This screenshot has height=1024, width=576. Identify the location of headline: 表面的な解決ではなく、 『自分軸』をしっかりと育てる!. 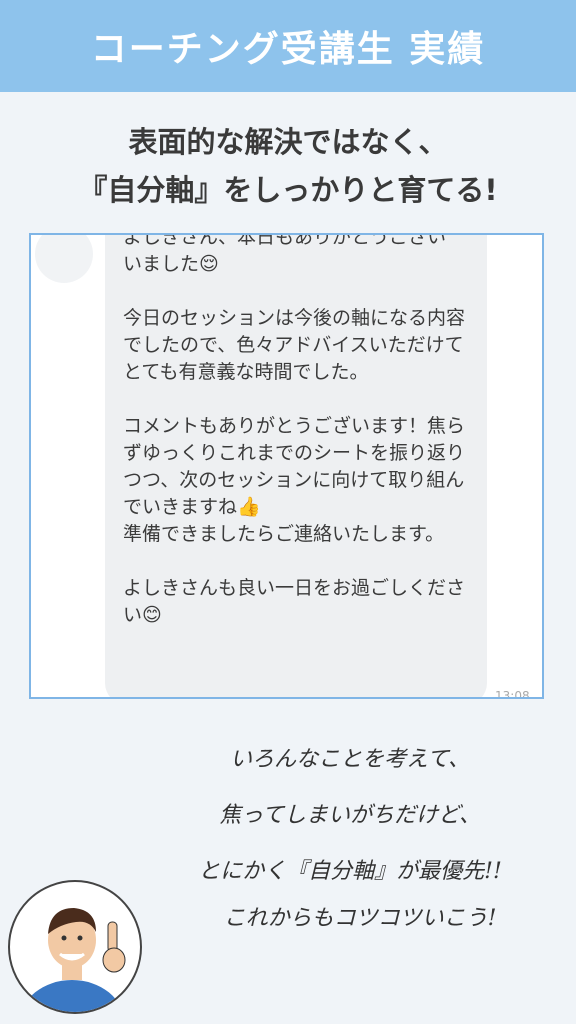
(288, 166).